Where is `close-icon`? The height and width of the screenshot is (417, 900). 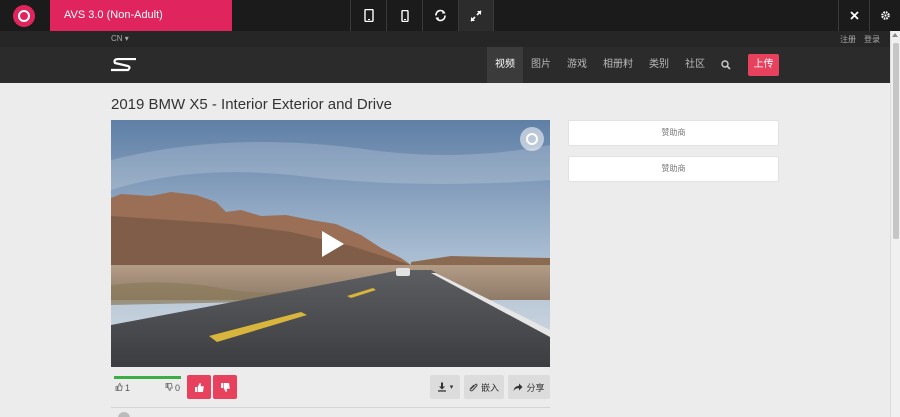 close-icon is located at coordinates (853, 15).